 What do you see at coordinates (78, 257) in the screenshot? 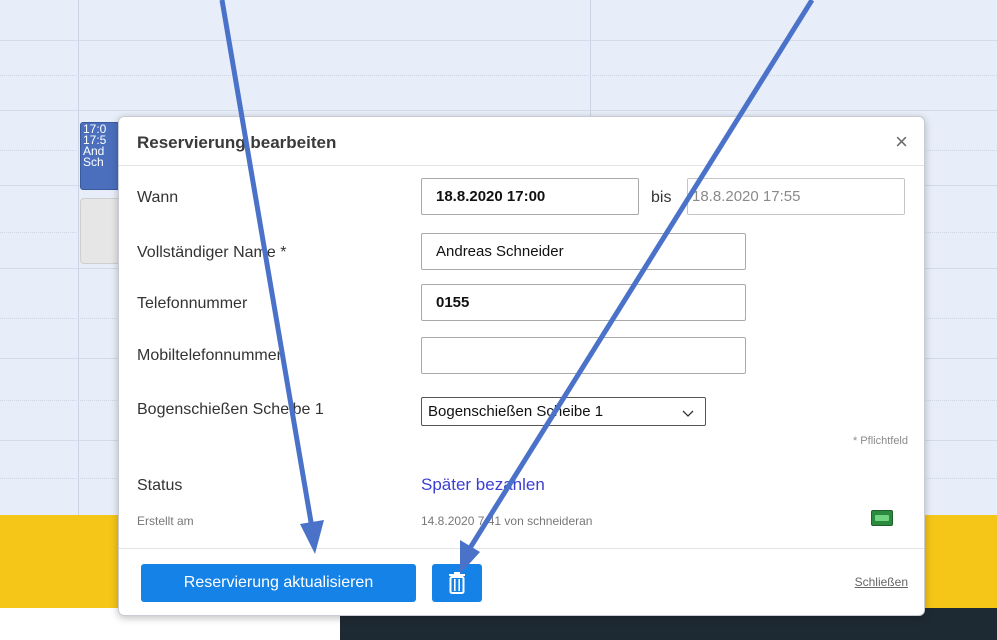
I see `calendar-column-divider` at bounding box center [78, 257].